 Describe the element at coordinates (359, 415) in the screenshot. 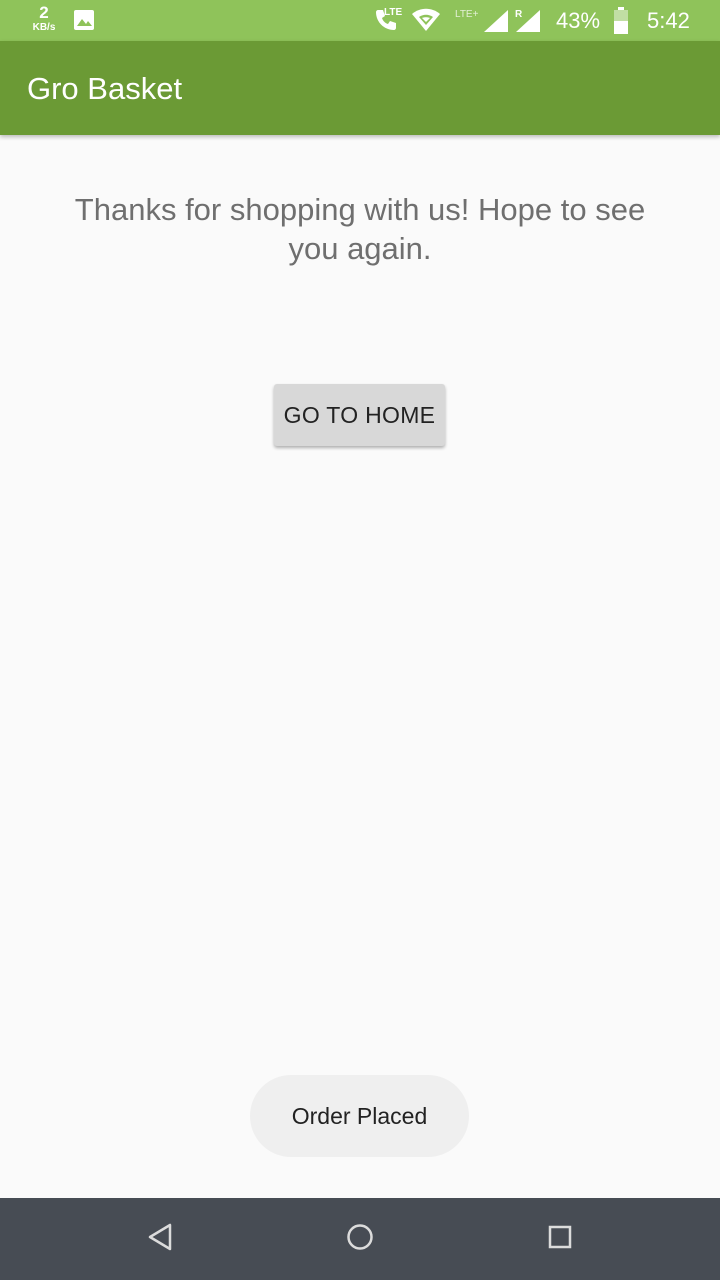

I see `go-to-home-button: GO TO HOME` at that location.